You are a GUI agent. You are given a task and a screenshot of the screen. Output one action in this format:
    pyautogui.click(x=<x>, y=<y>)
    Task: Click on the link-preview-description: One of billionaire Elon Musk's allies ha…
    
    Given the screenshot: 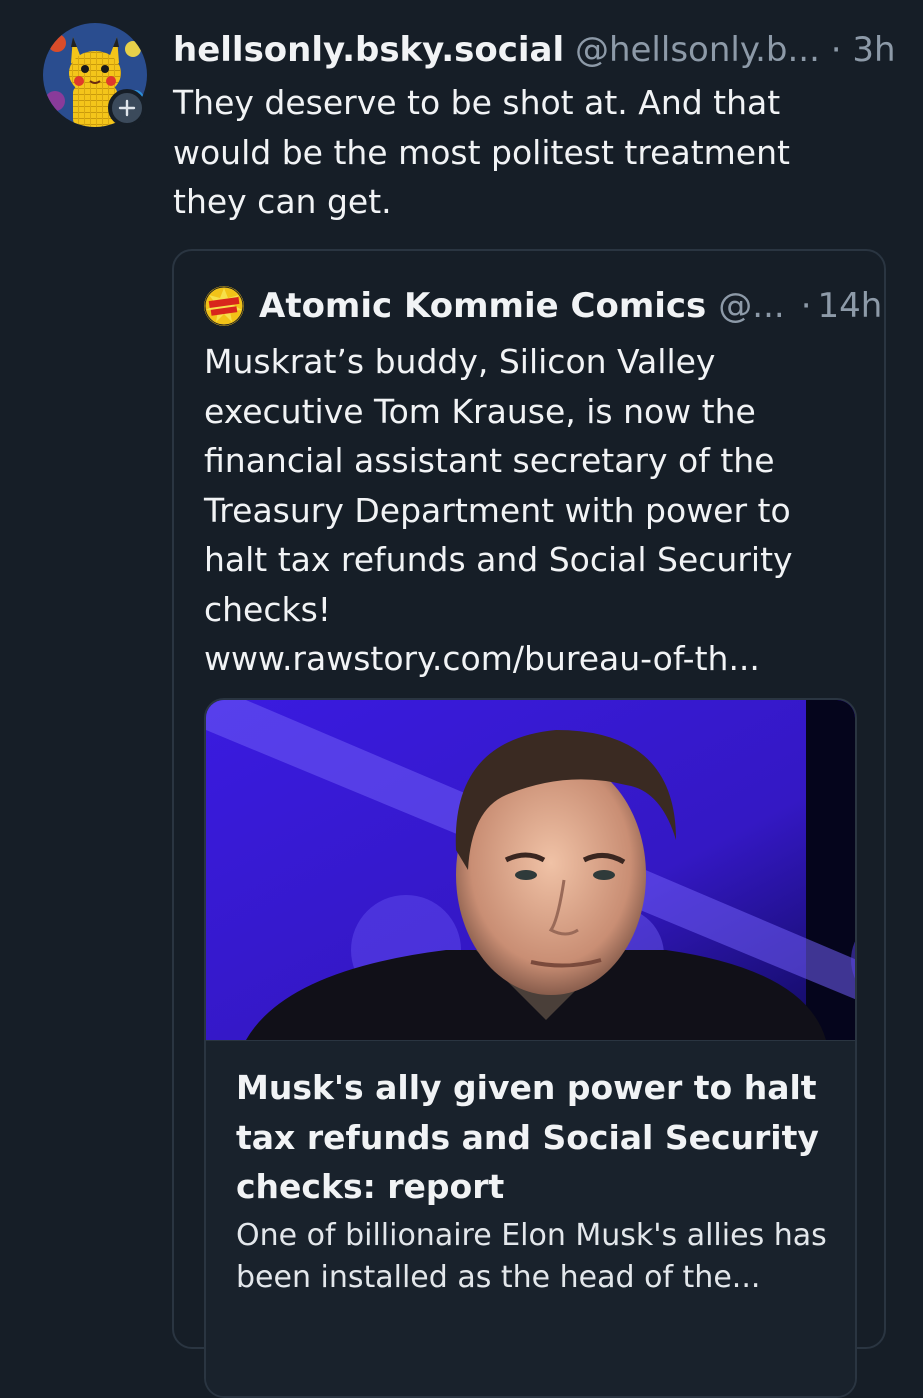 What is the action you would take?
    pyautogui.click(x=531, y=1256)
    